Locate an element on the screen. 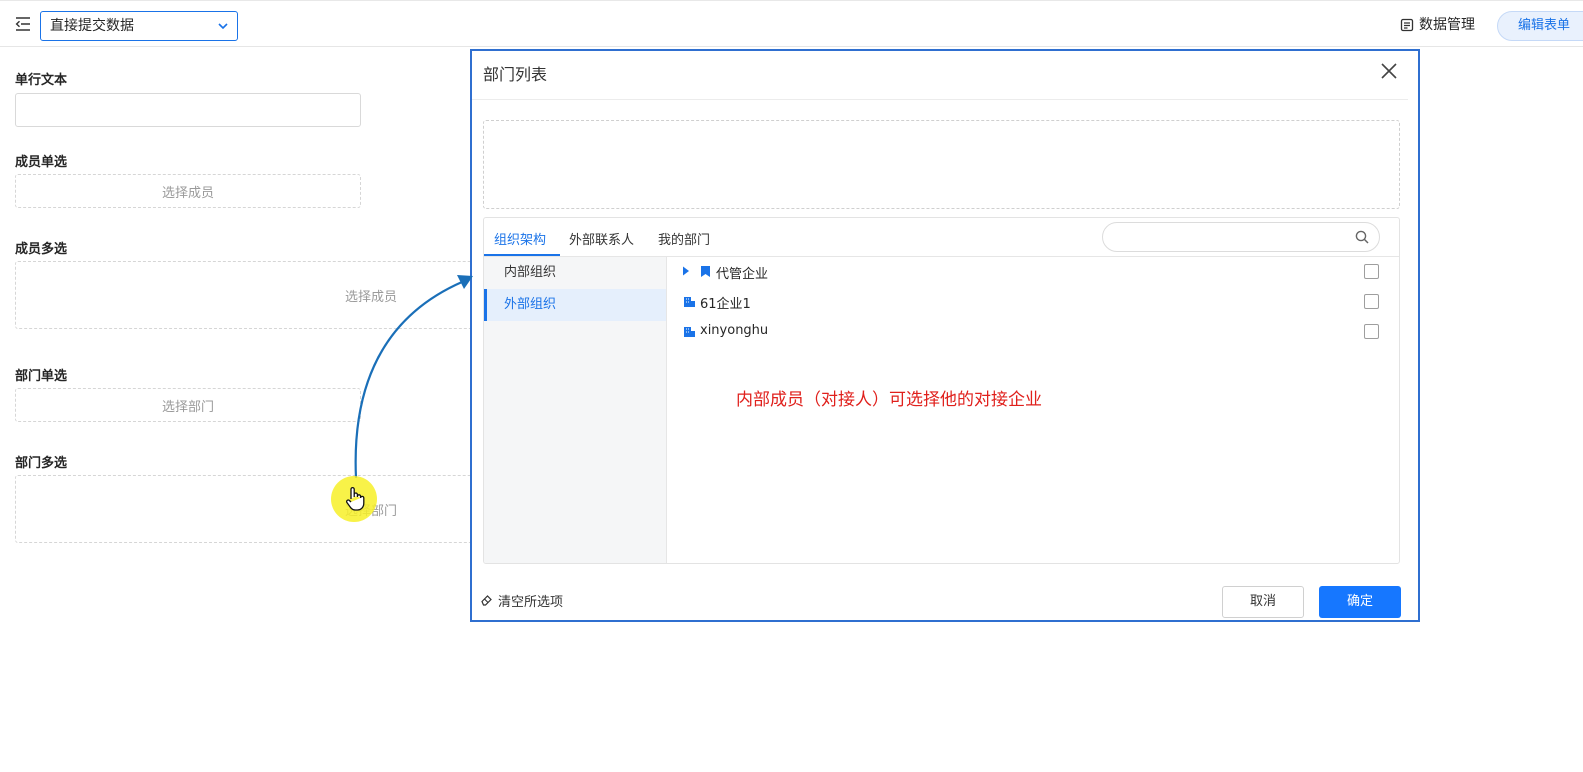 The image size is (1583, 772). edit-form-button: 编辑表单 is located at coordinates (1540, 26).